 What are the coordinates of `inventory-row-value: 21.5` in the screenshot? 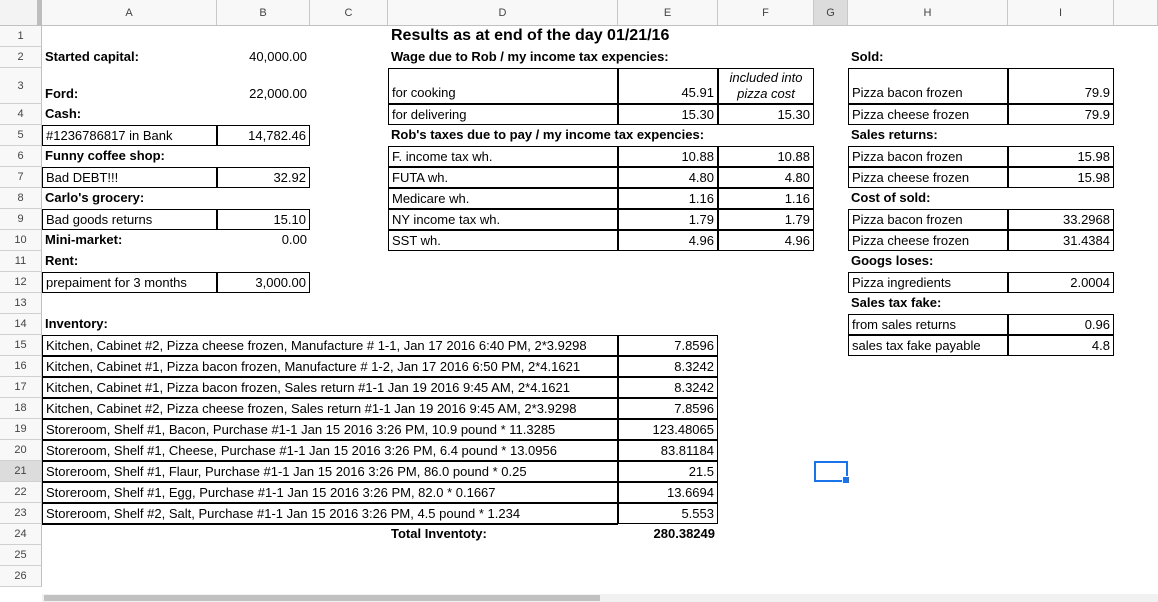 It's located at (668, 471).